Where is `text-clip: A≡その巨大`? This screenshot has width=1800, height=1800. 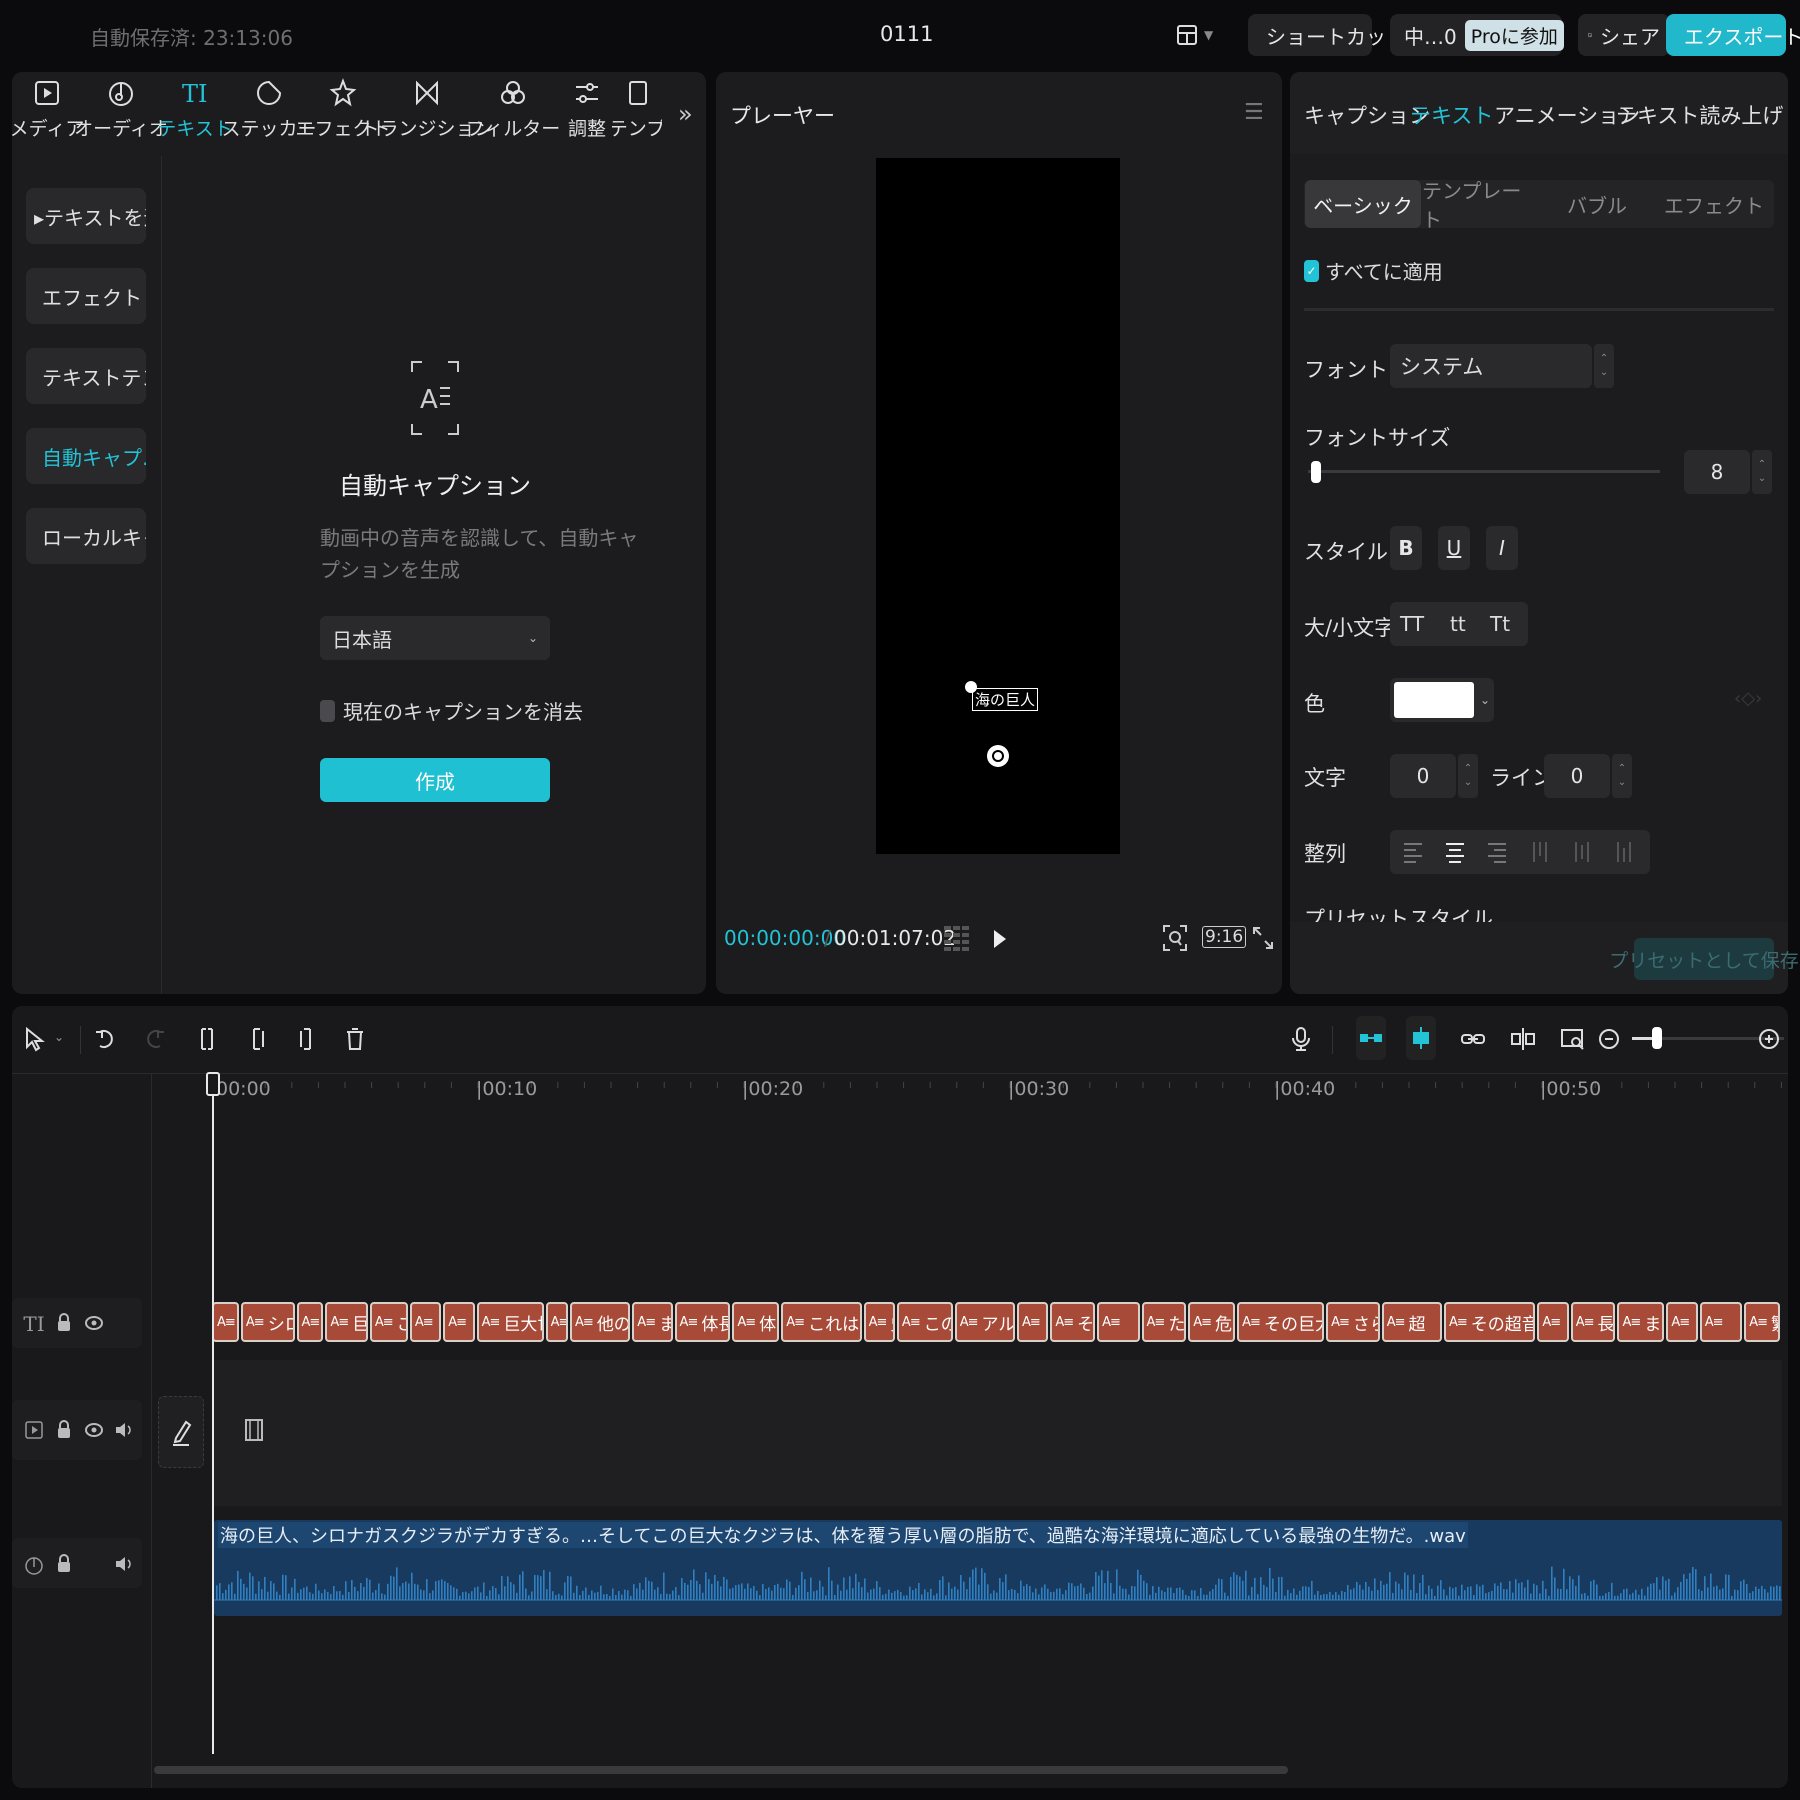 text-clip: A≡その巨大 is located at coordinates (1281, 1322).